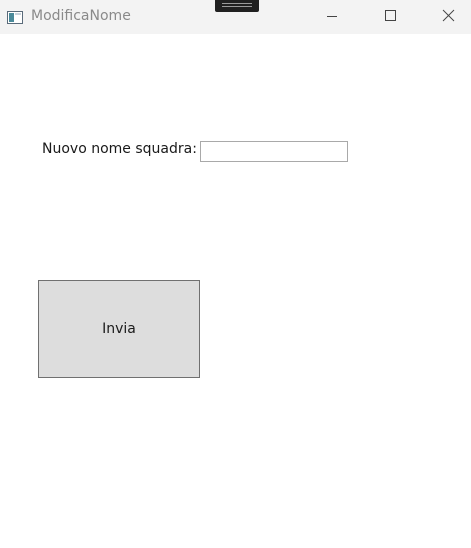  Describe the element at coordinates (445, 17) in the screenshot. I see `close-button` at that location.